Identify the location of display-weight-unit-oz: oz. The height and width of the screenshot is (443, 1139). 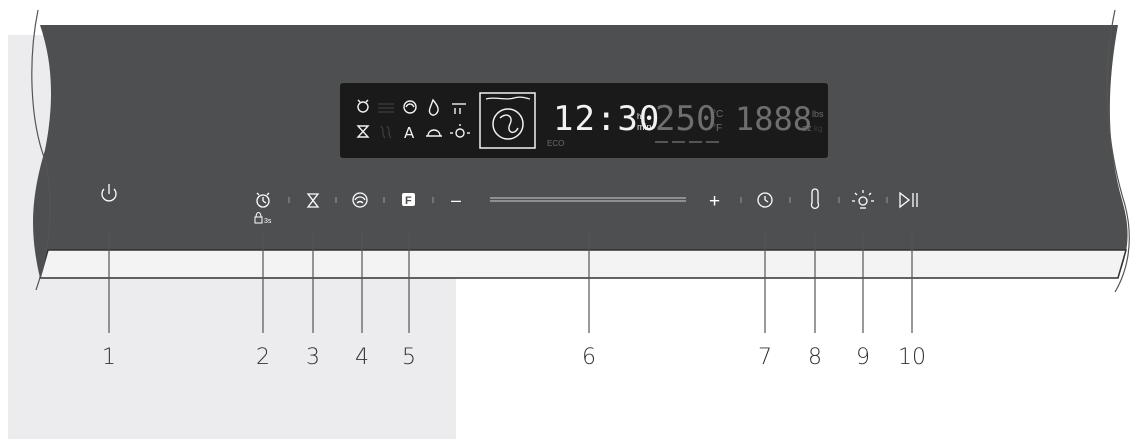
(807, 128).